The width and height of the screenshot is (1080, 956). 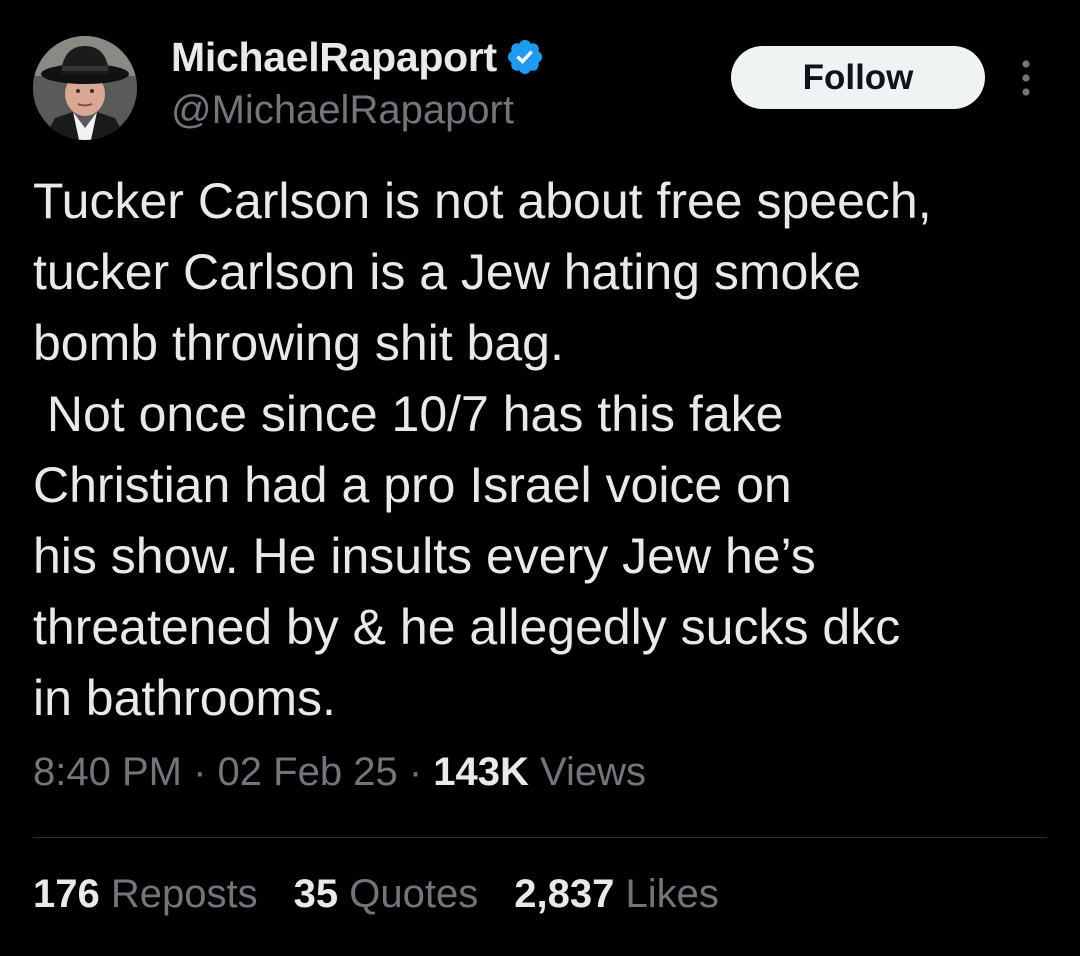 I want to click on more-vertical-icon, so click(x=1026, y=78).